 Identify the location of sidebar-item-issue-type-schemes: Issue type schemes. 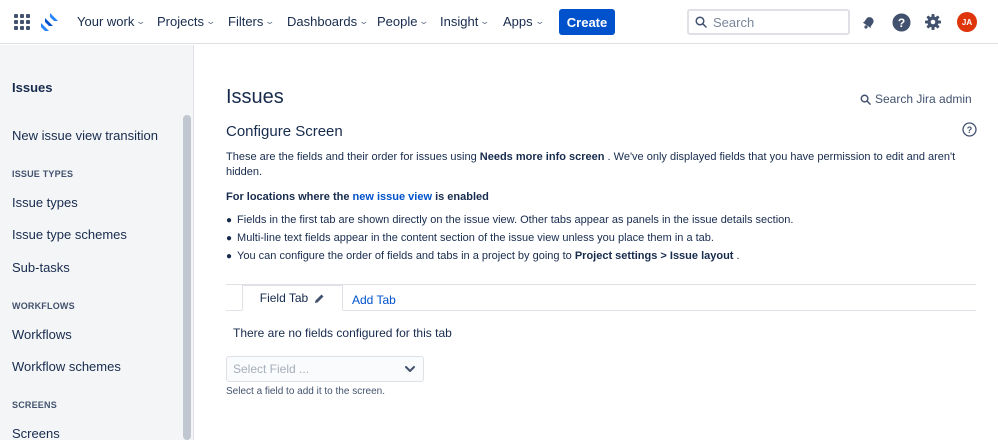
(69, 234).